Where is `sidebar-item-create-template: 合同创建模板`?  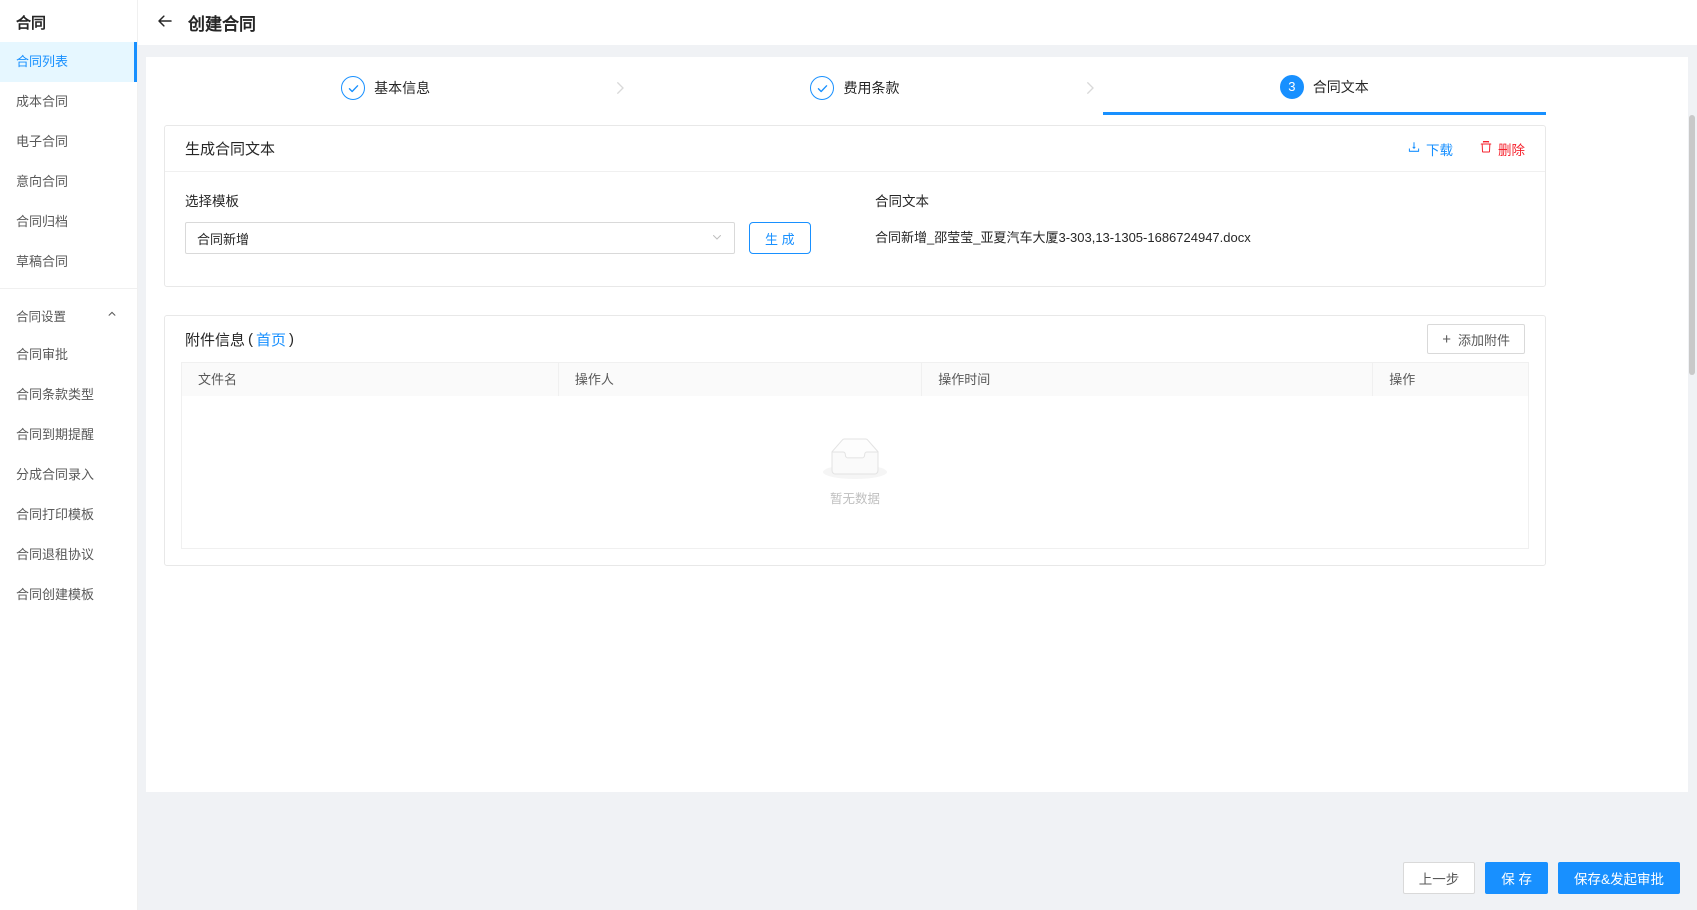 sidebar-item-create-template: 合同创建模板 is located at coordinates (68, 595).